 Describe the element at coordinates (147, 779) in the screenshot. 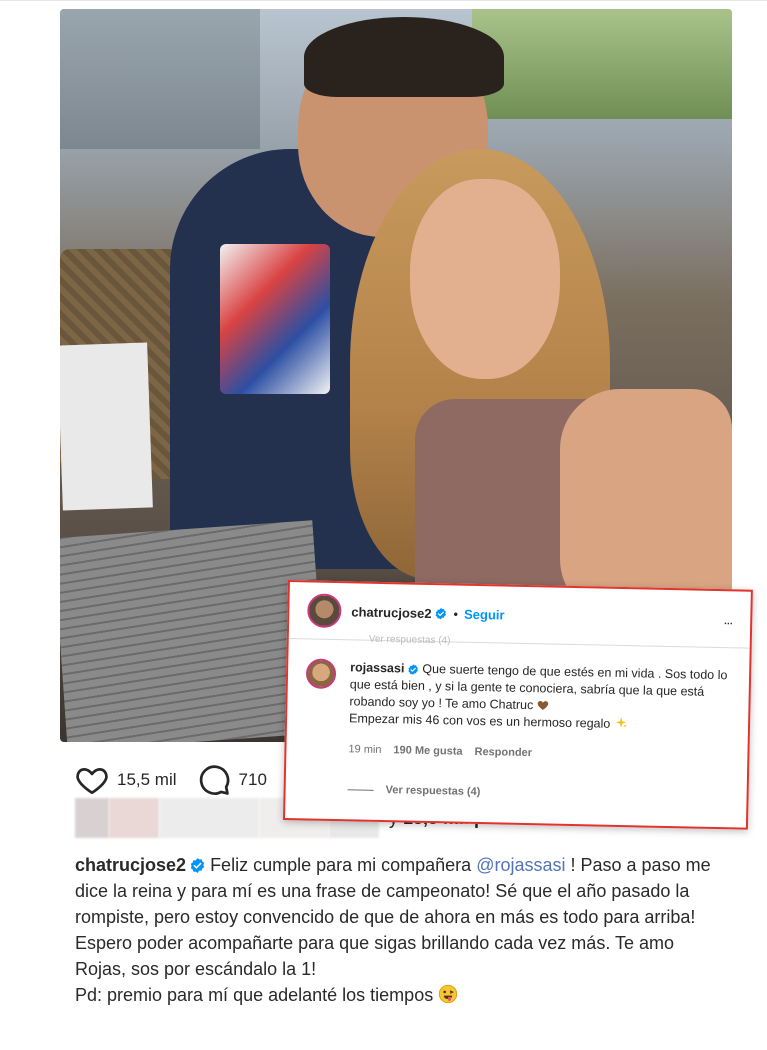

I see `like-count: 15,5 mil` at that location.